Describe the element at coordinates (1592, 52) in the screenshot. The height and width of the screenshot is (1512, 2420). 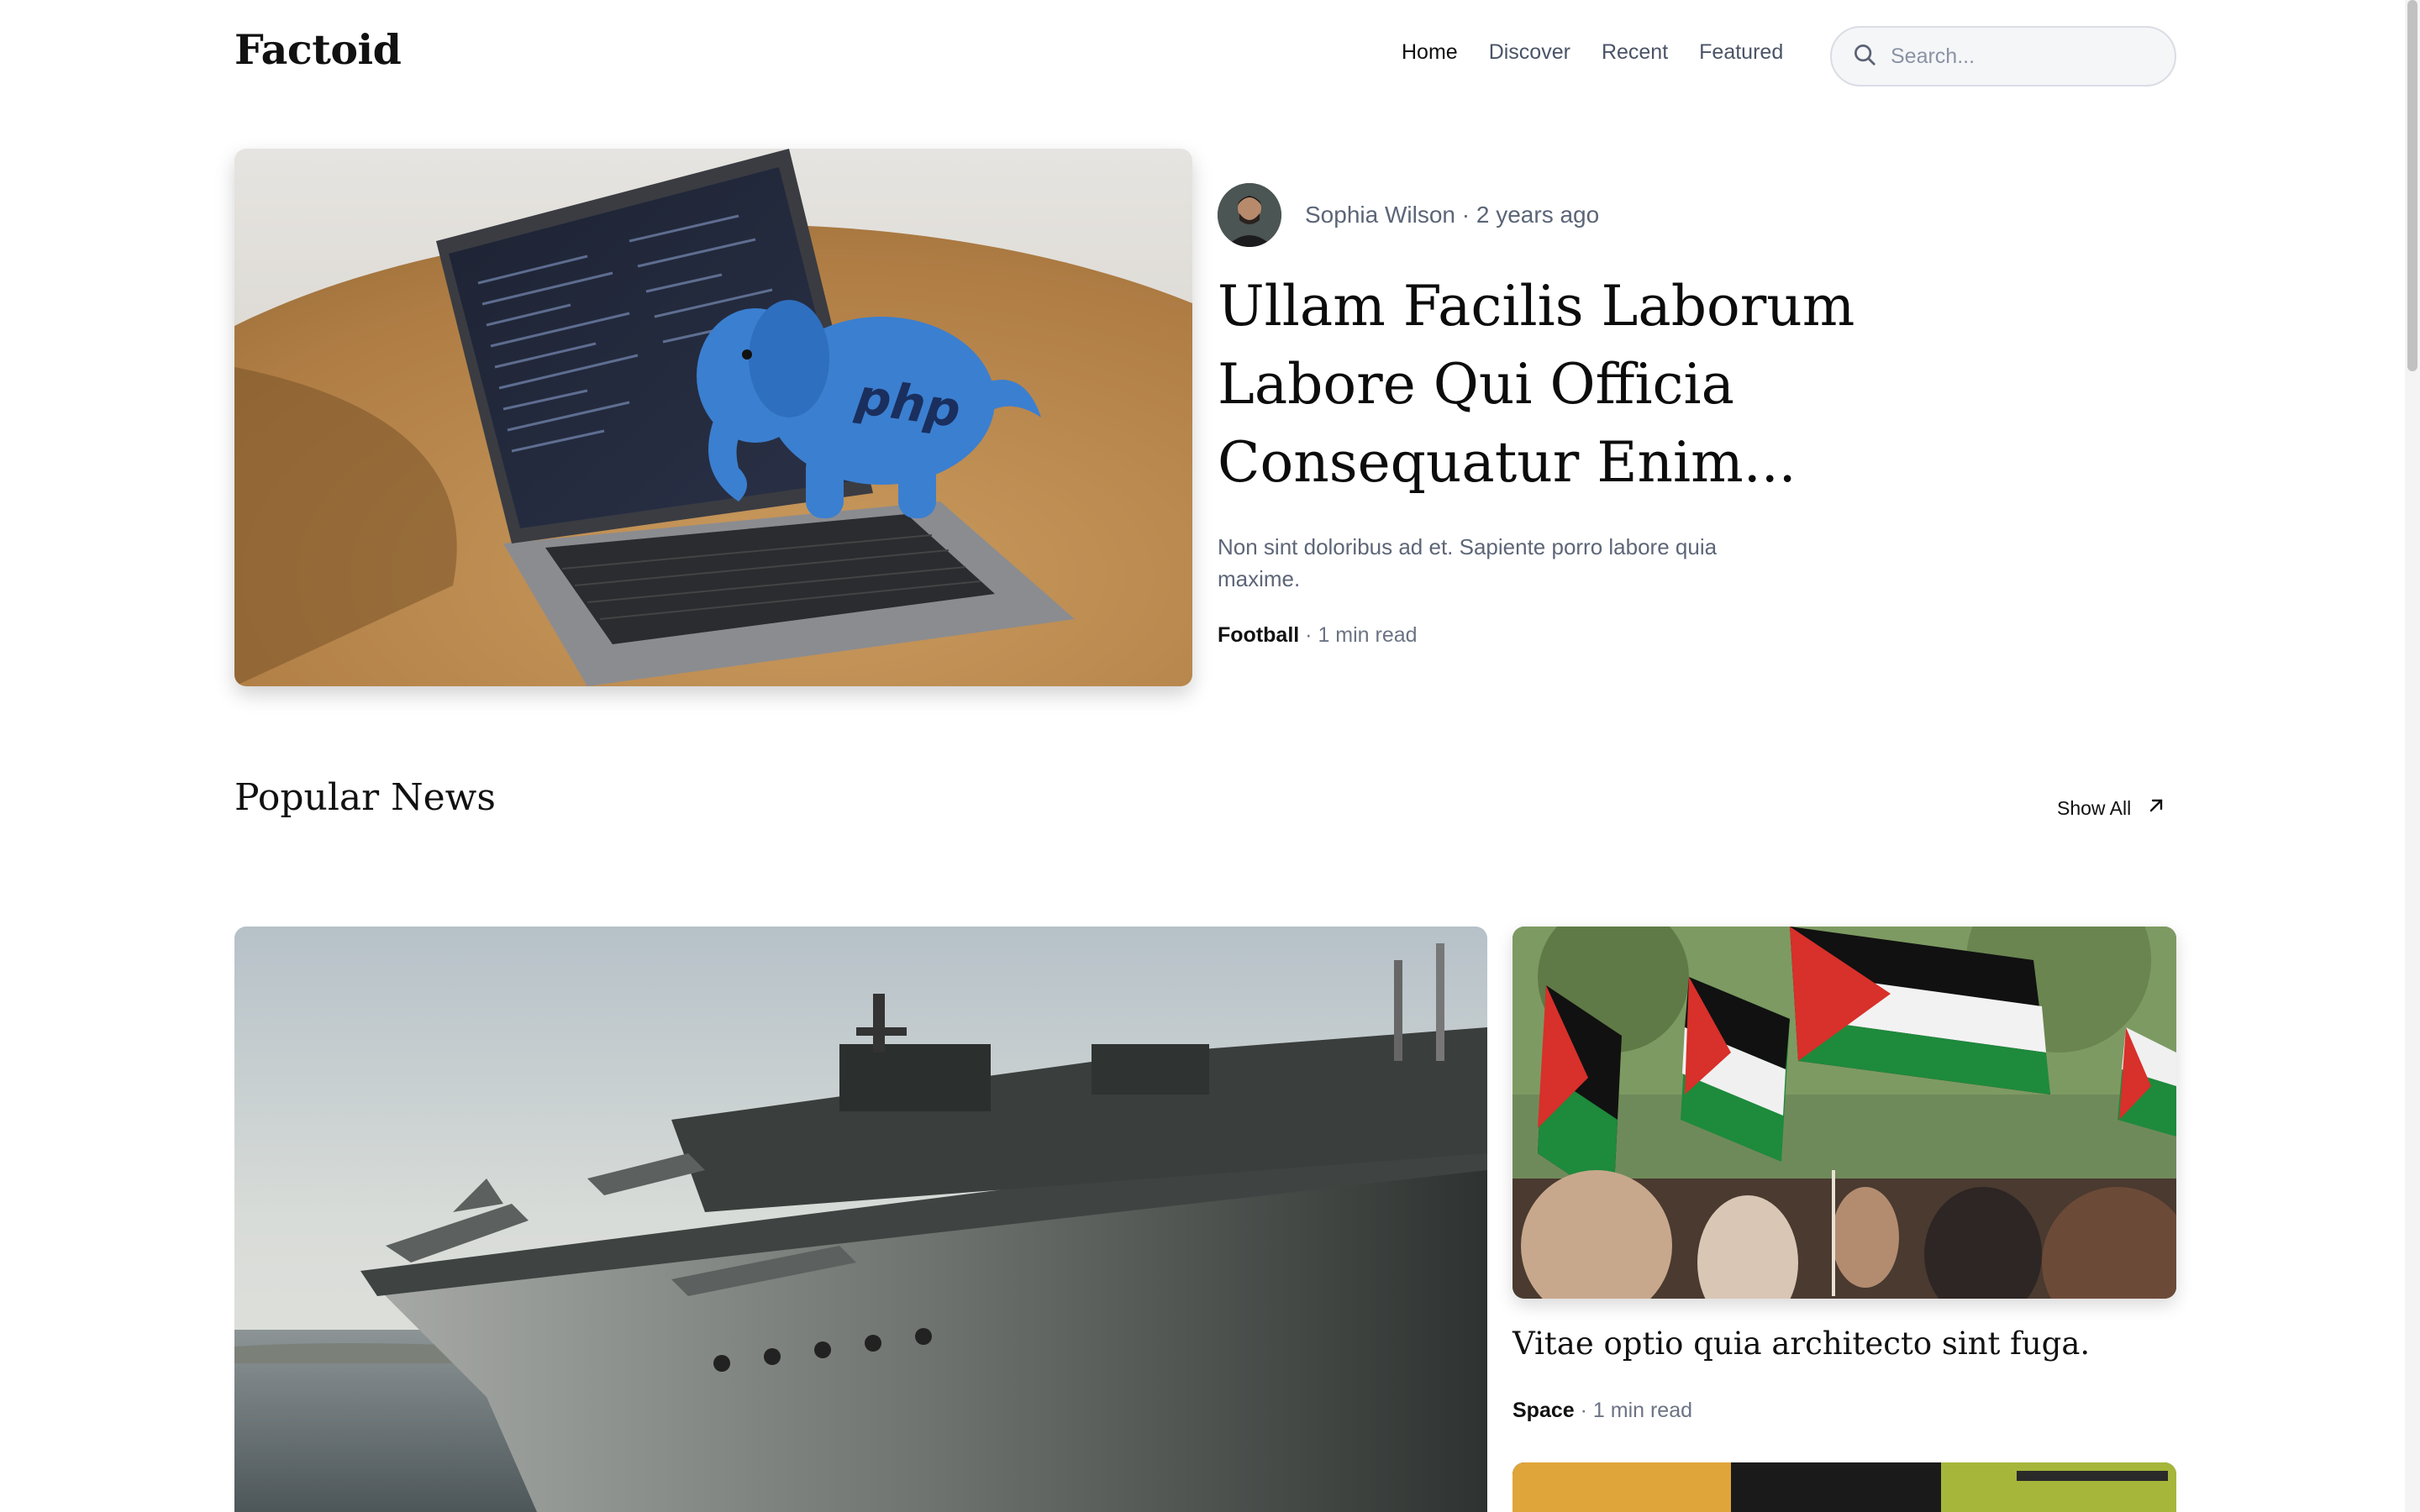
I see `main-nav: Home Discover Recent Featured` at that location.